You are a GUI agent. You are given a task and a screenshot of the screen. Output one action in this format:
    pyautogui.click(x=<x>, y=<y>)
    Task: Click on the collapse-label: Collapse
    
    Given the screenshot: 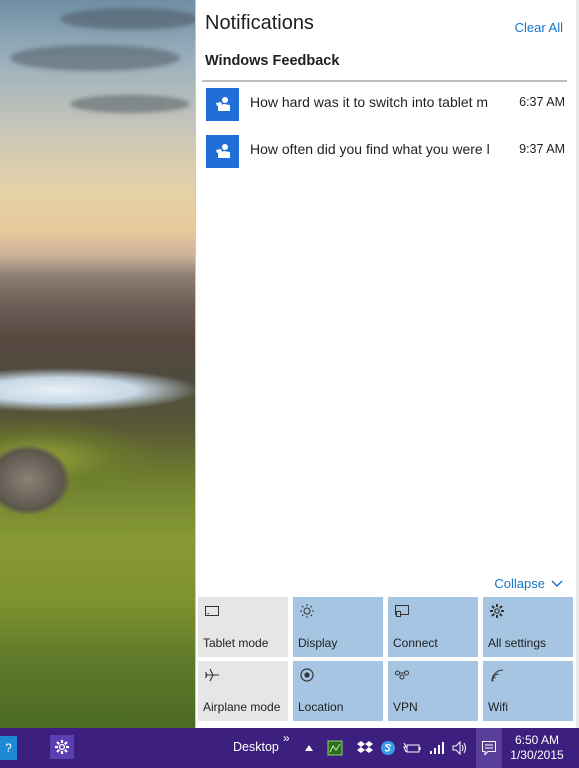 What is the action you would take?
    pyautogui.click(x=519, y=583)
    